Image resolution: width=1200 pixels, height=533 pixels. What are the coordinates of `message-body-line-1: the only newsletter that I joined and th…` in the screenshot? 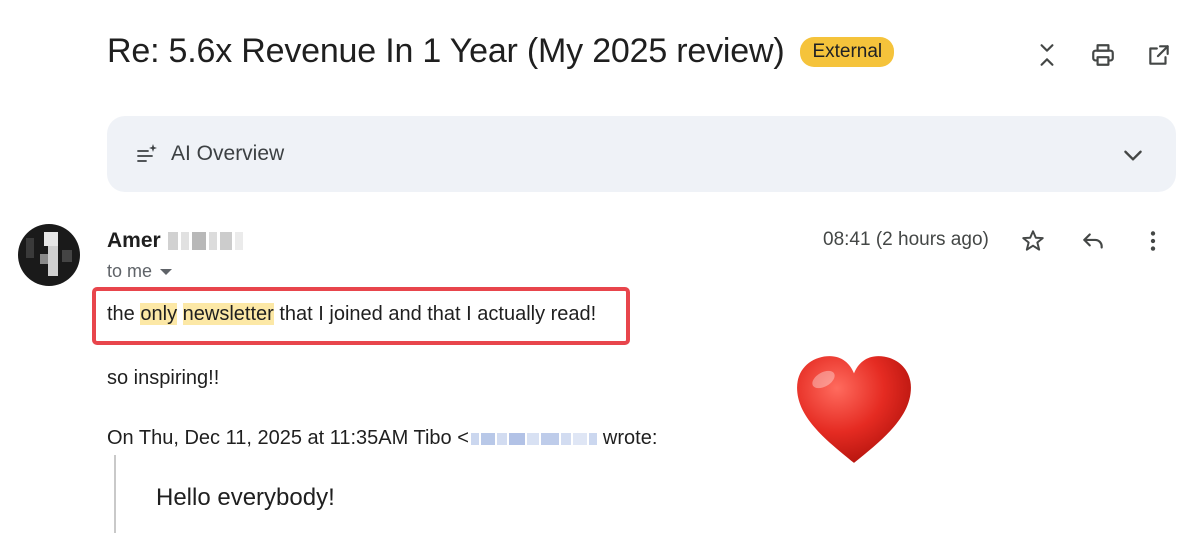 It's located at (352, 314).